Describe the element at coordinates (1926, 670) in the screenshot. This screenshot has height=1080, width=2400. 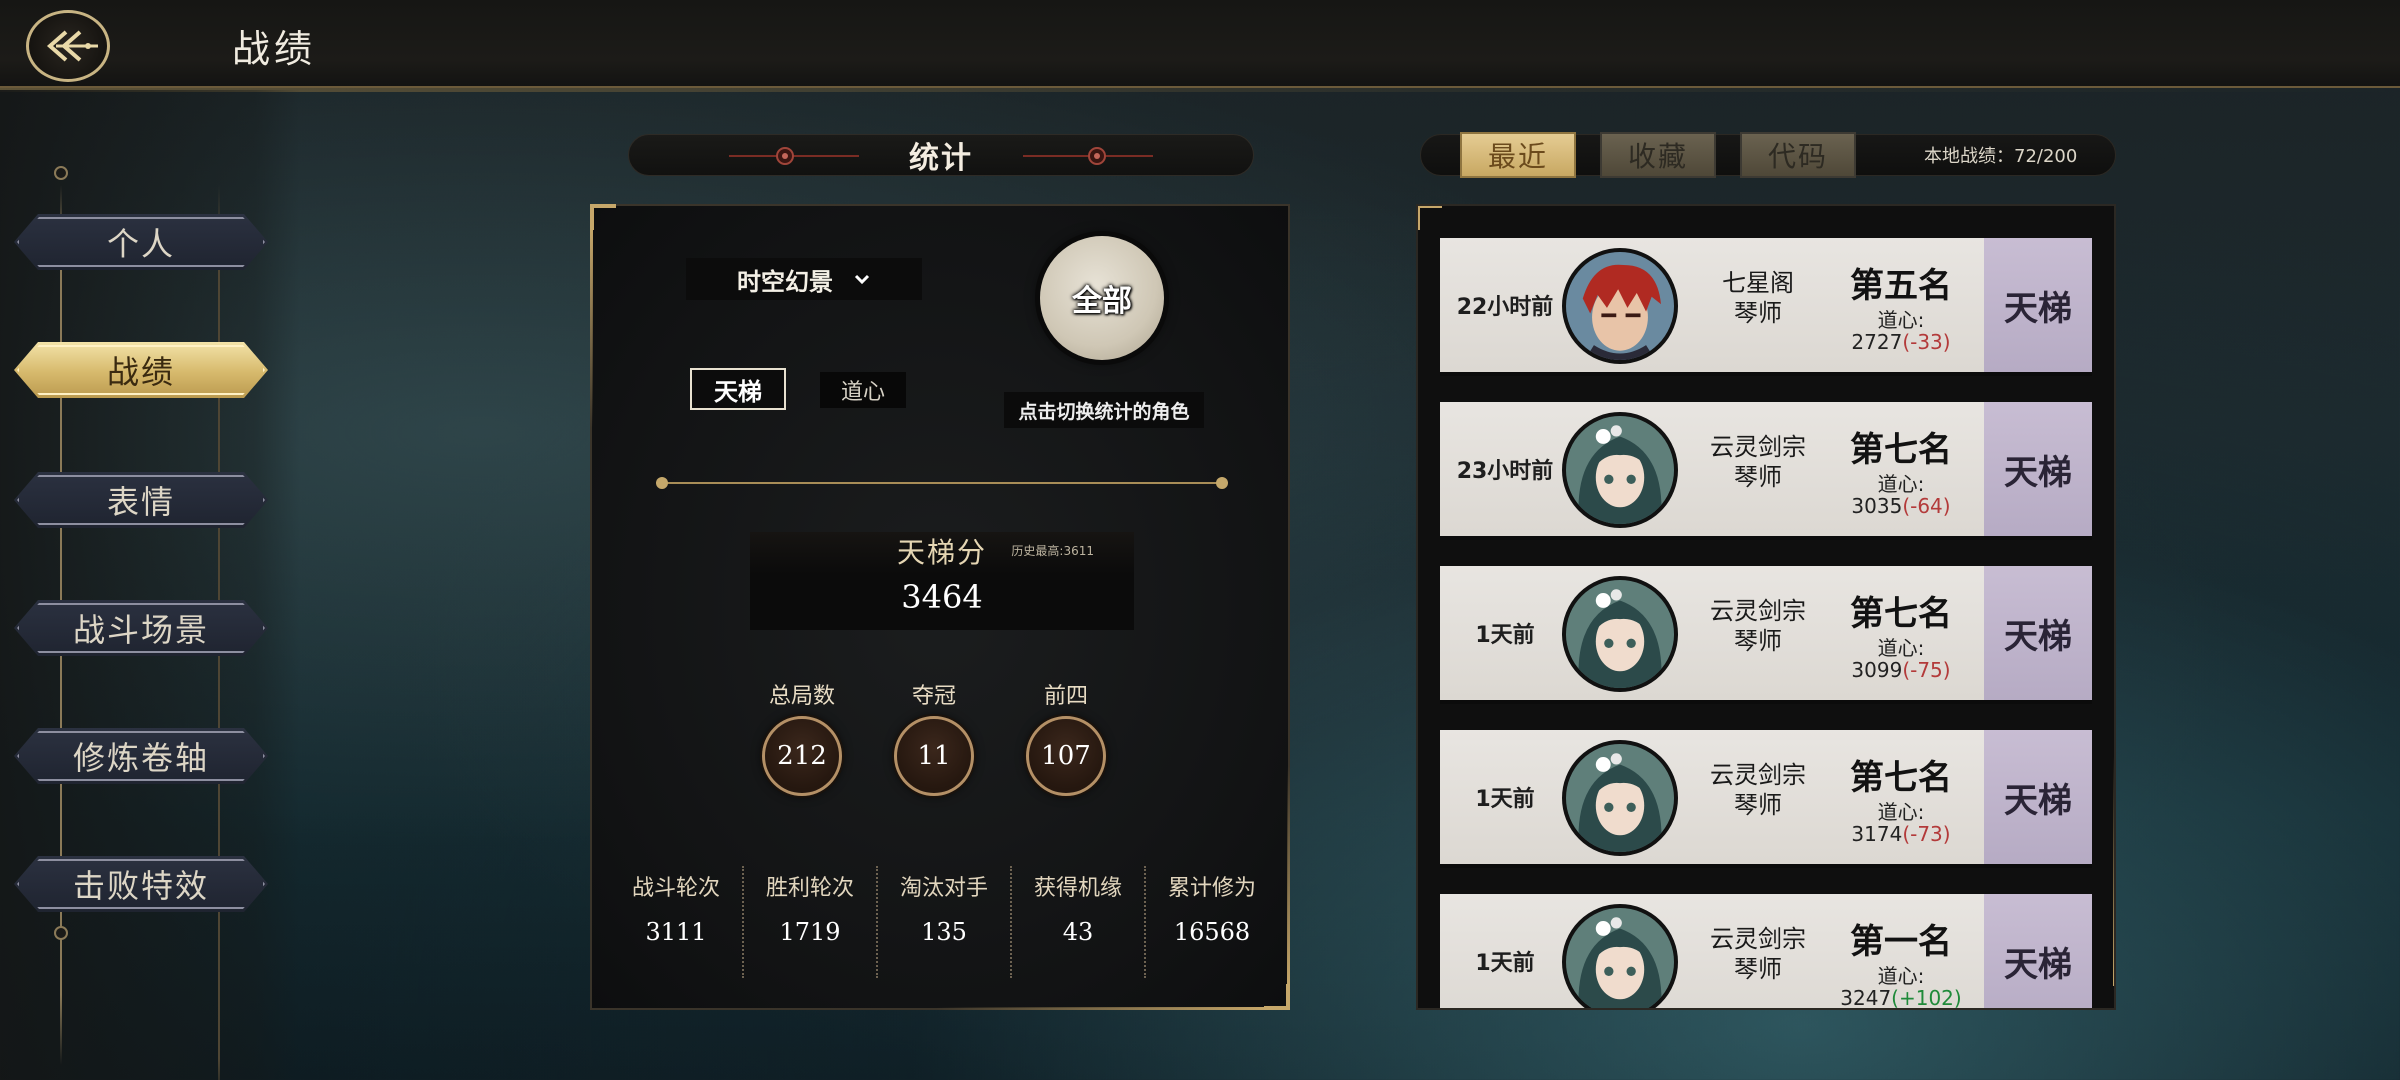
I see `daoxin-delta: (-75)` at that location.